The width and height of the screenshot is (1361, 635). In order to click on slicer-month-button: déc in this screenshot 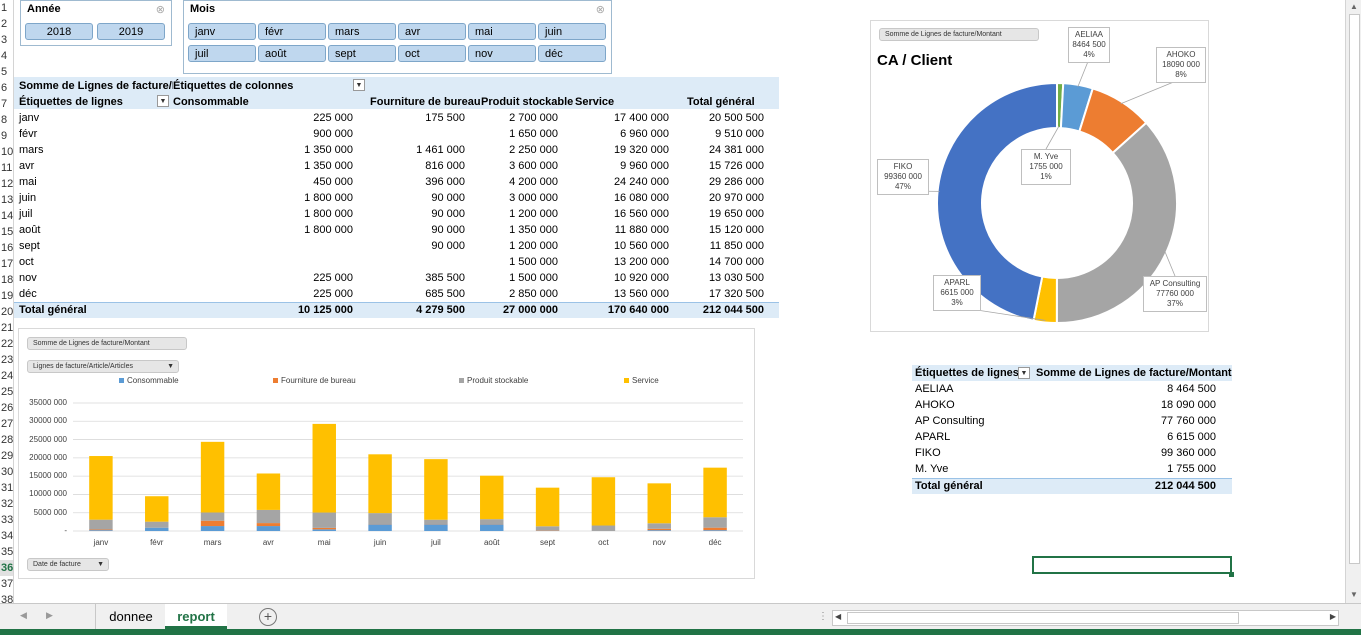, I will do `click(572, 53)`.